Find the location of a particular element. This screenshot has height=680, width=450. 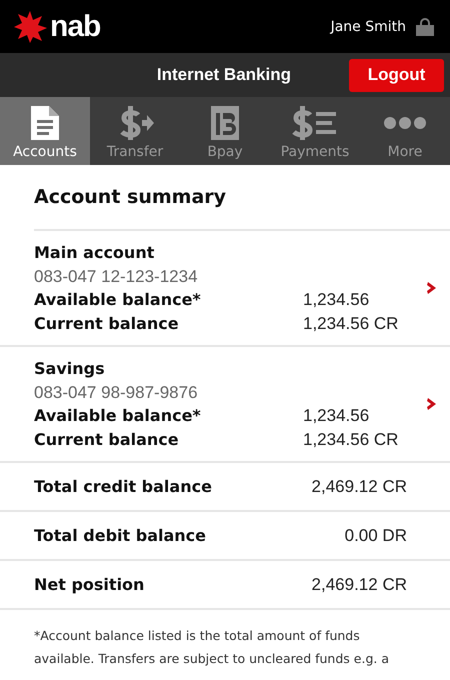

brand-name: nab is located at coordinates (75, 27).